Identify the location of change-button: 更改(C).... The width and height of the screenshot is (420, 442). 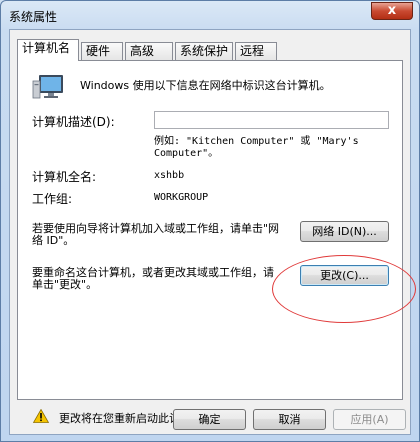
(344, 275).